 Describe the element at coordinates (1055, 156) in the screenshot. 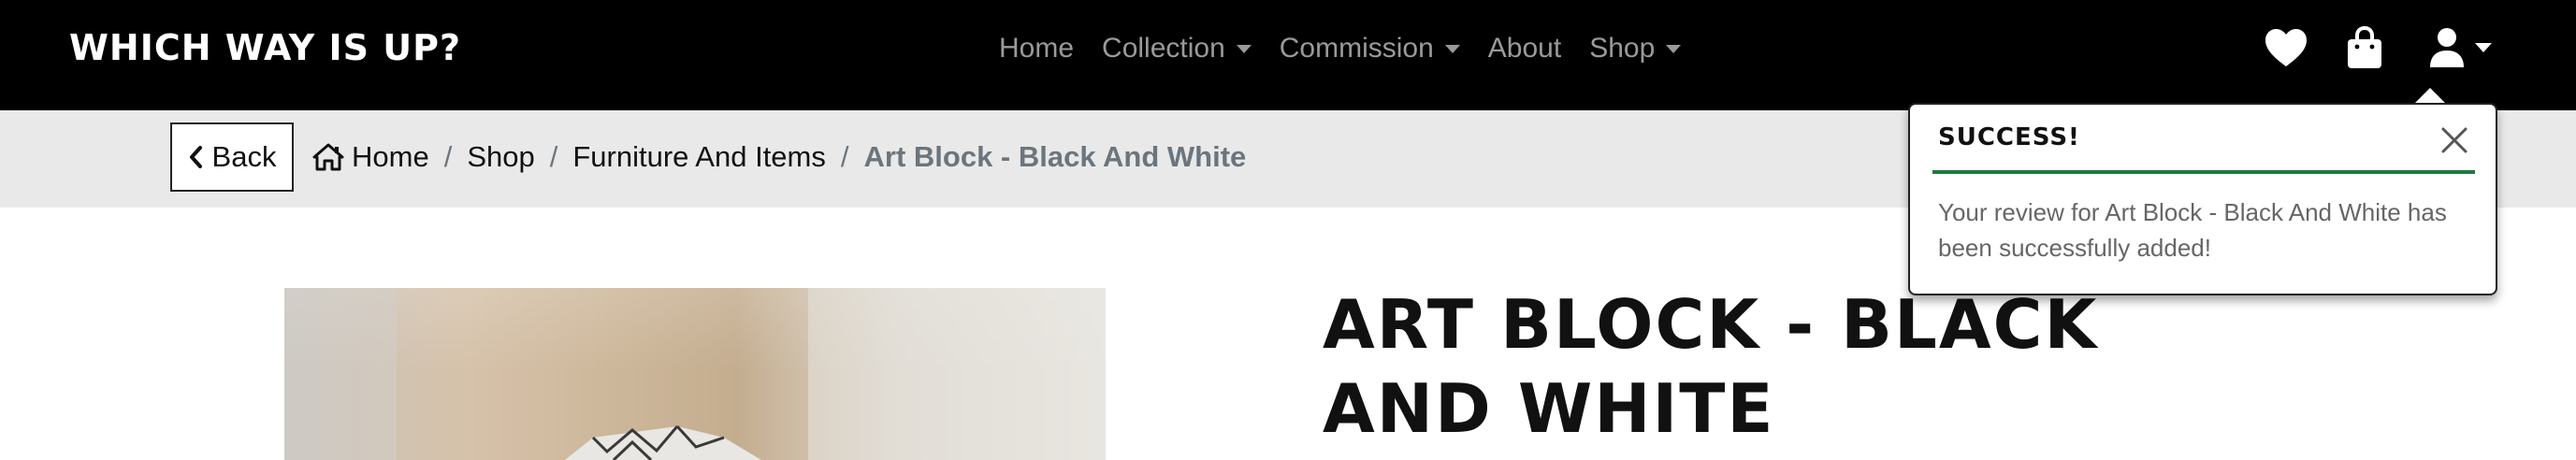

I see `breadcrumb-current: Art Block - Black And White` at that location.